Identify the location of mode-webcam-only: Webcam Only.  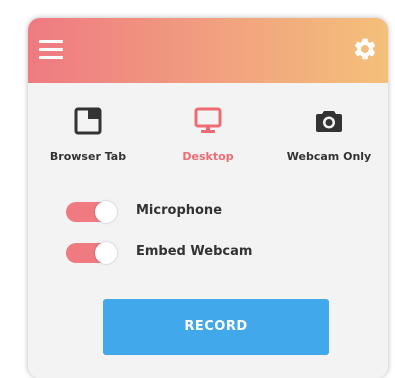
(329, 139).